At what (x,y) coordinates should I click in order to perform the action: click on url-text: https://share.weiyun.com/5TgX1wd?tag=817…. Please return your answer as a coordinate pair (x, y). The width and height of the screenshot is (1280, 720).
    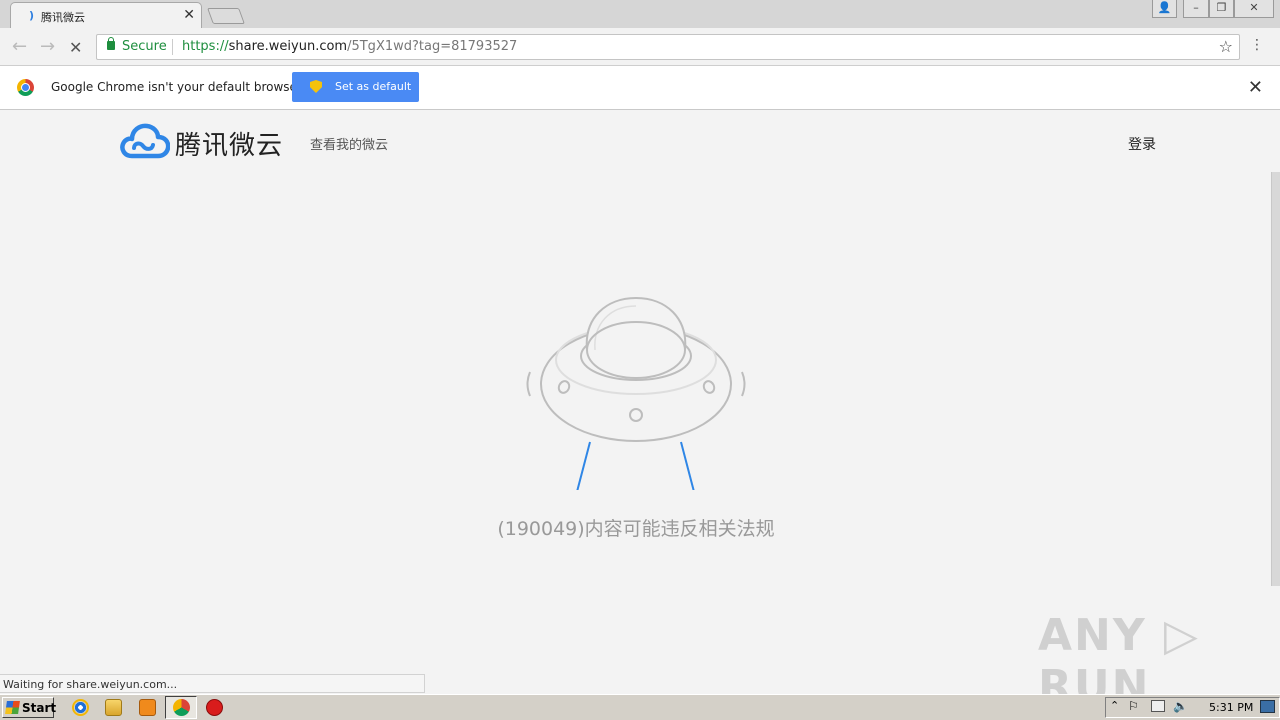
    Looking at the image, I should click on (349, 46).